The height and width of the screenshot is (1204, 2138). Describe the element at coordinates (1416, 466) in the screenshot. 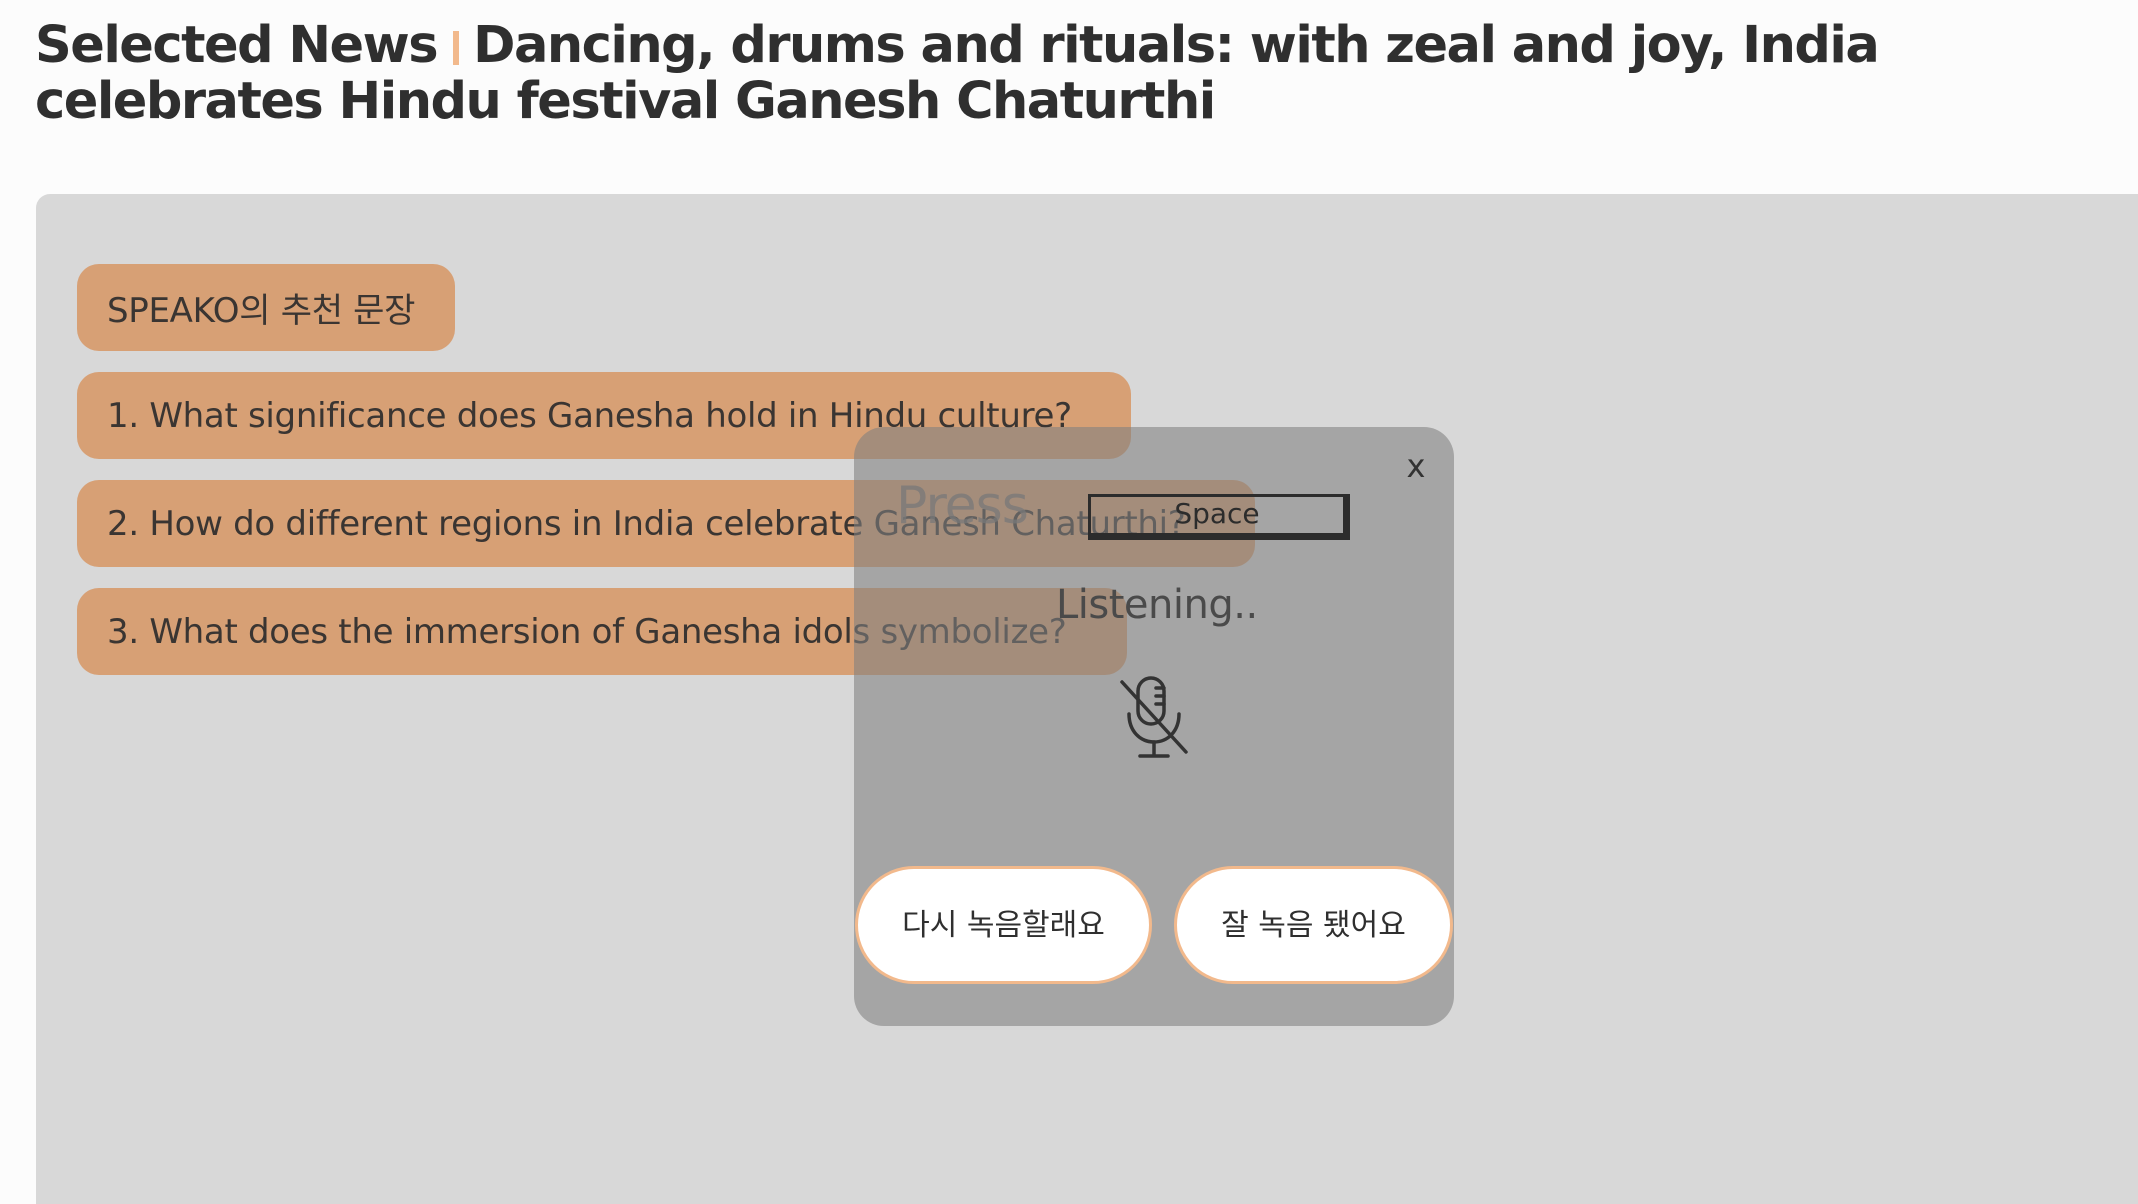

I see `close-button: x` at that location.